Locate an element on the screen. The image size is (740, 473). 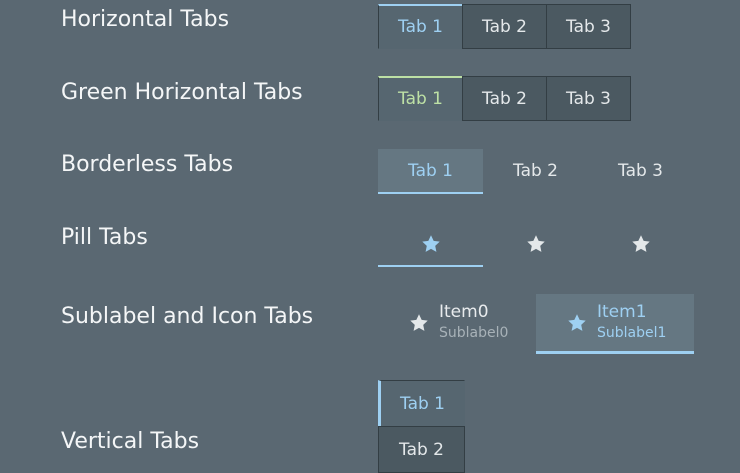
horizontal-tab-2: Tab 2 is located at coordinates (504, 26).